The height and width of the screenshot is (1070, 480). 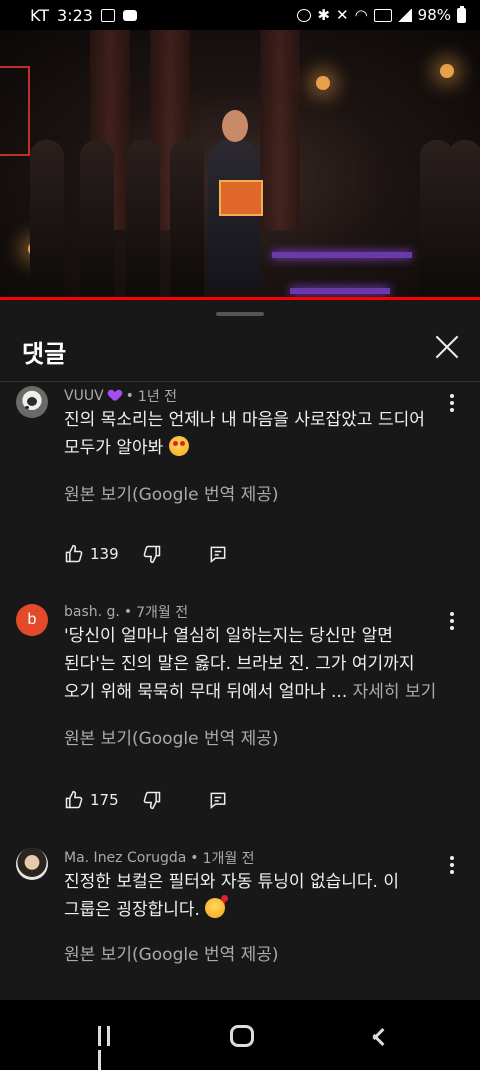 What do you see at coordinates (92, 612) in the screenshot?
I see `comment-author: bash. g.` at bounding box center [92, 612].